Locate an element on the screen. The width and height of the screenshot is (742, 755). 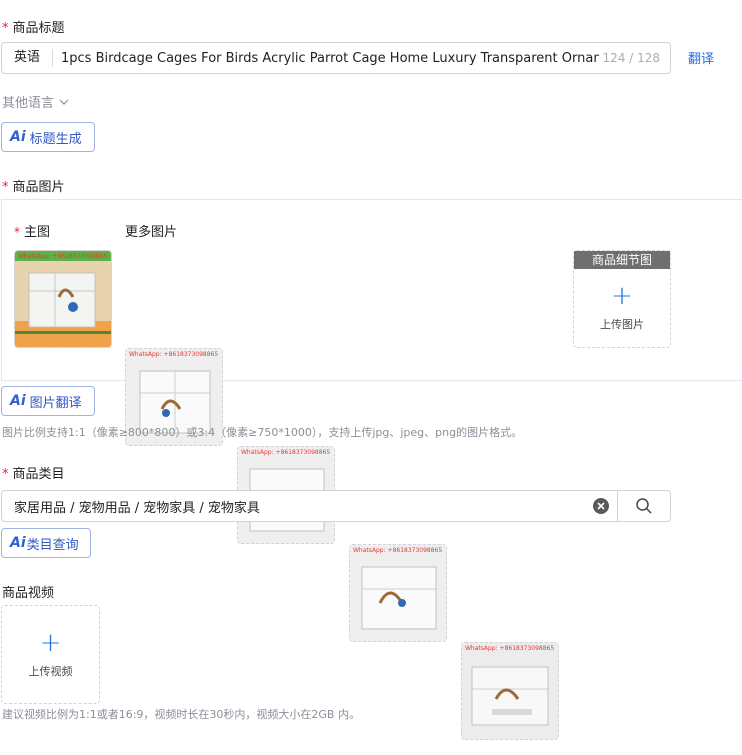
title-char-counter: 124 / 128 is located at coordinates (631, 58).